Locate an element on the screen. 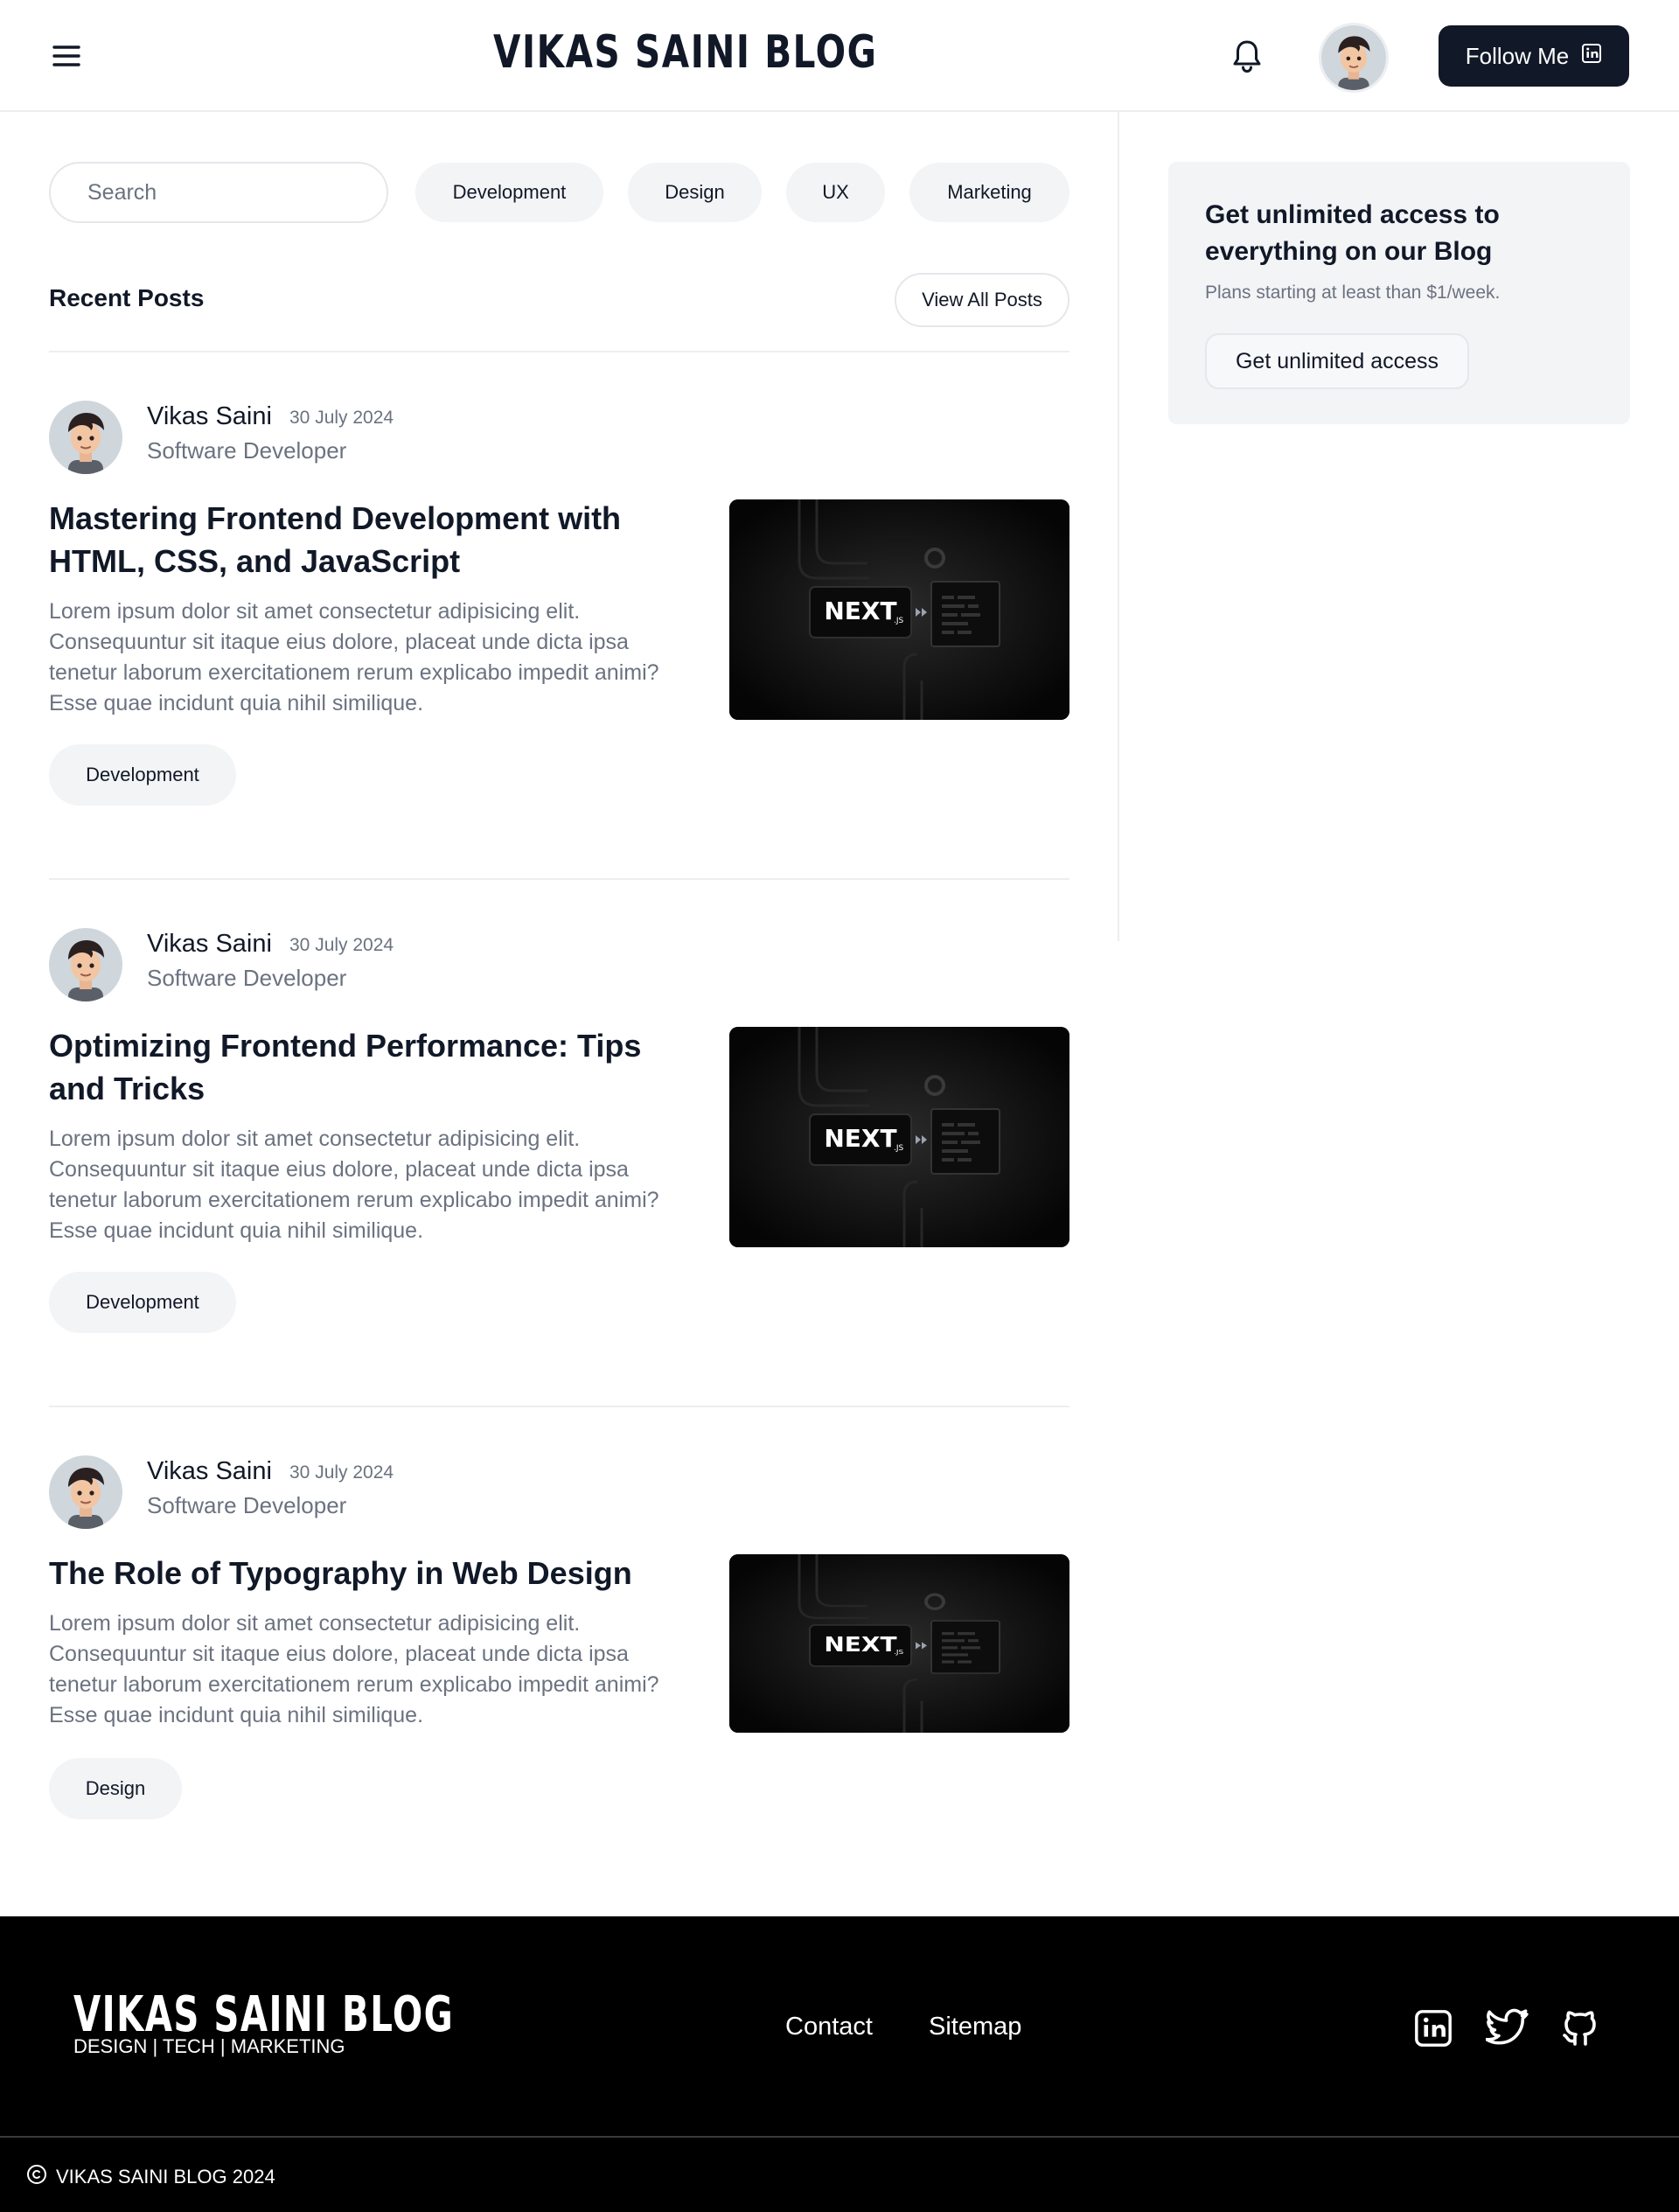  copyright: VIKAS SAINI BLOG 2024 is located at coordinates (150, 2177).